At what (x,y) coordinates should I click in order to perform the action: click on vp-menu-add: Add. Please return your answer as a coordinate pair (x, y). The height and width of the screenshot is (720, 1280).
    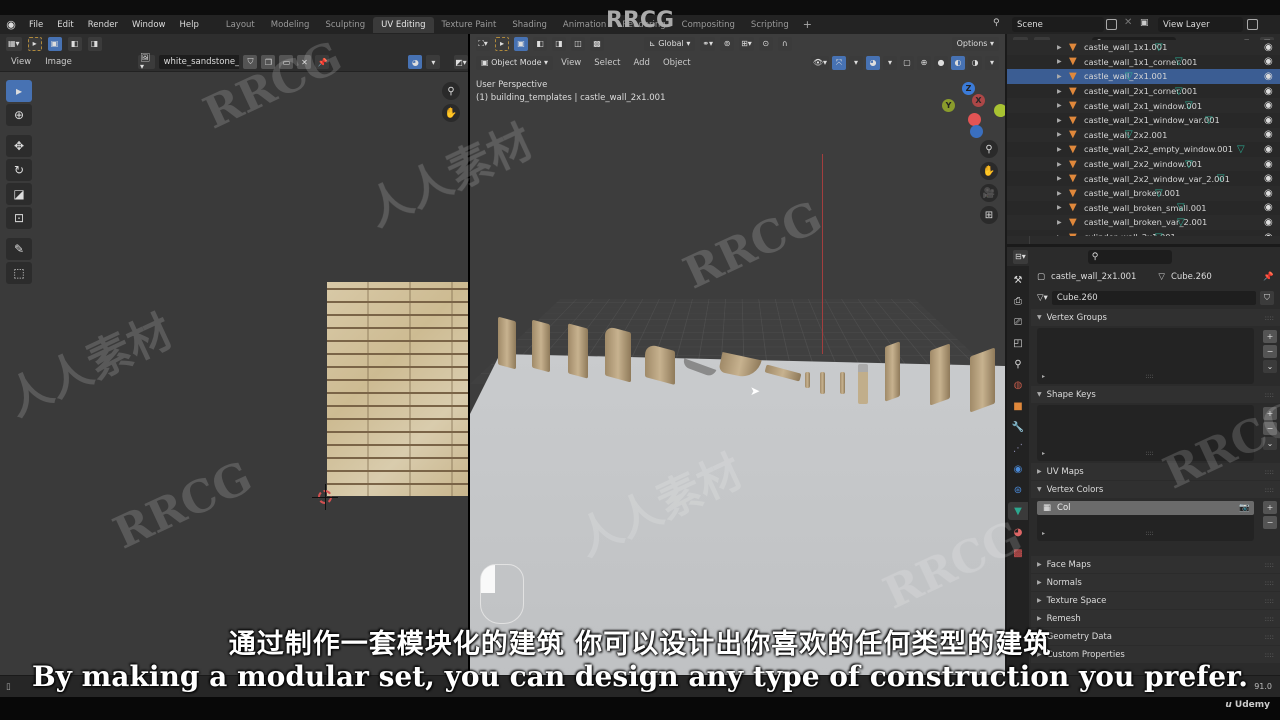
    Looking at the image, I should click on (641, 63).